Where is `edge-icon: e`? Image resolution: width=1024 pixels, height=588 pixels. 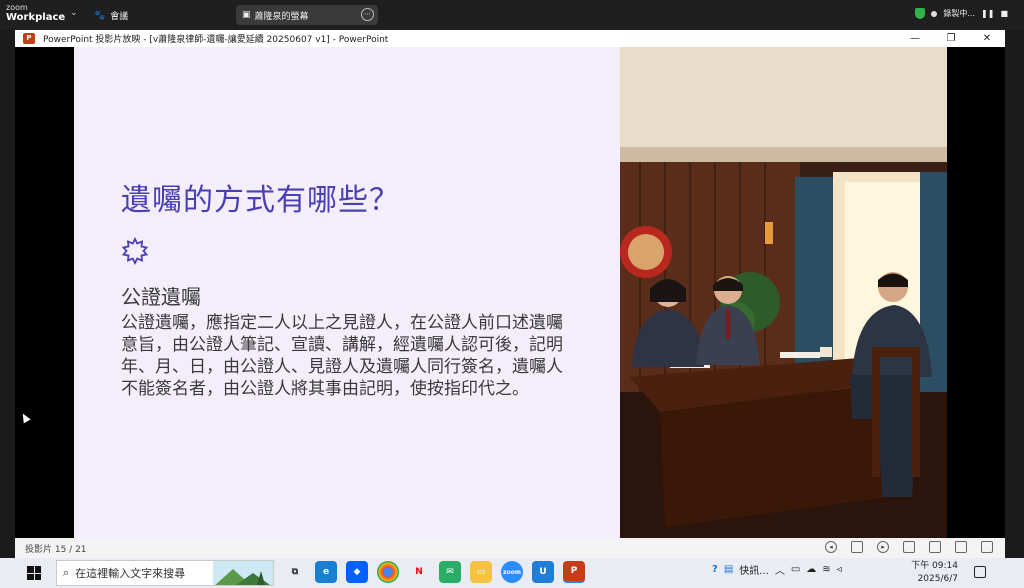
edge-icon: e is located at coordinates (326, 572).